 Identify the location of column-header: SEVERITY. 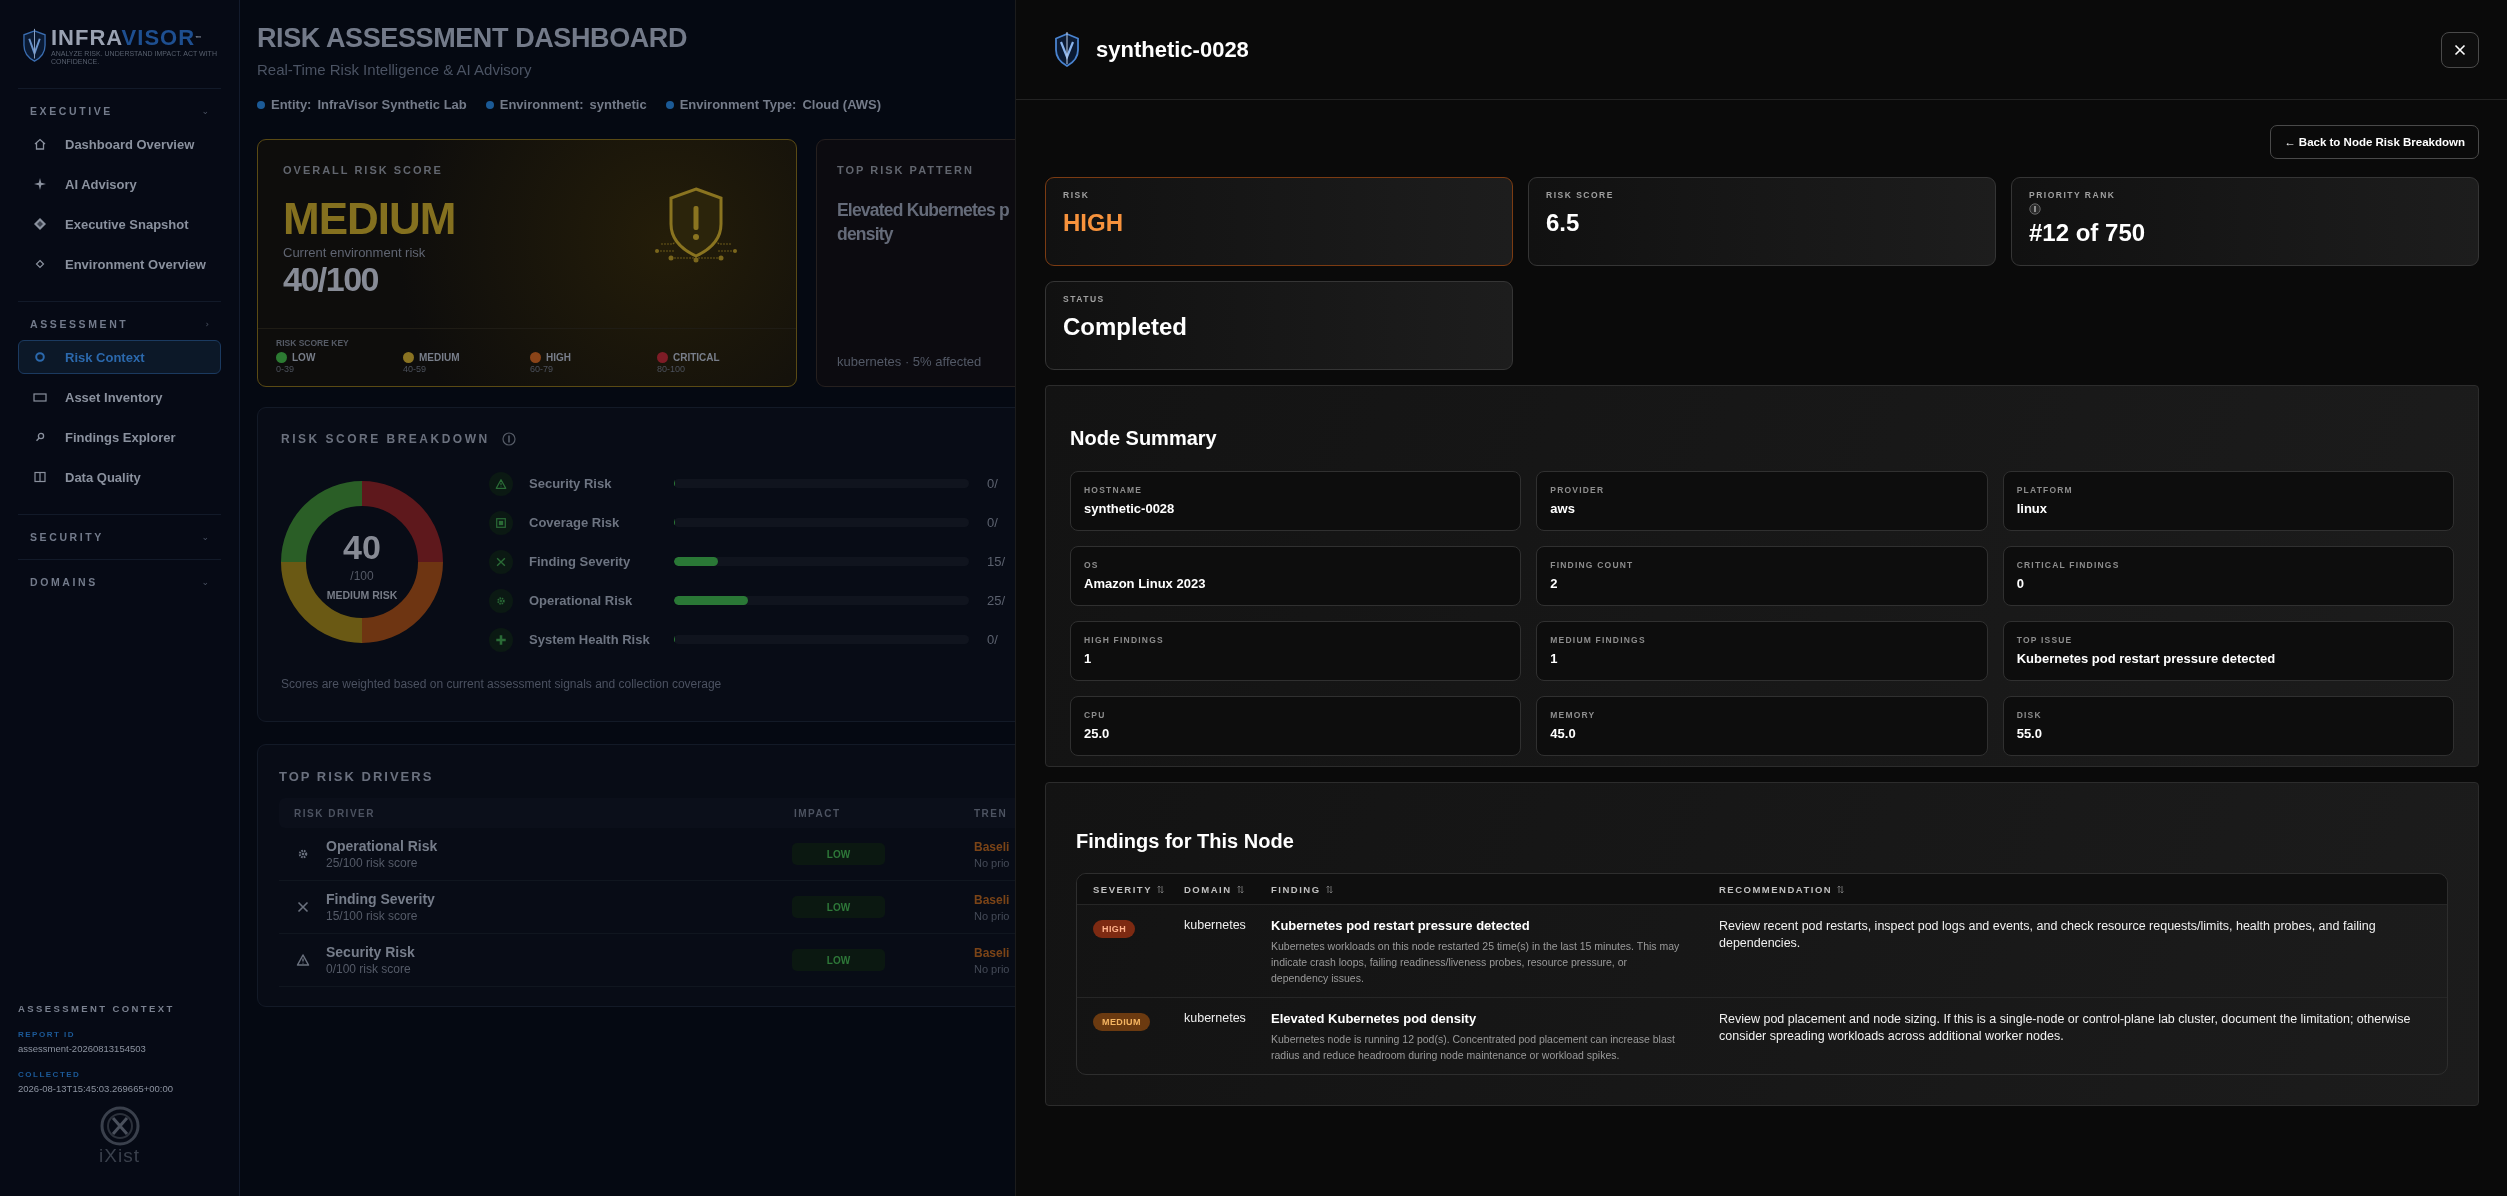
(1122, 889).